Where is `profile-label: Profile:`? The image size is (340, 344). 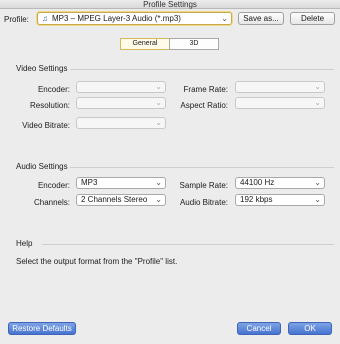
profile-label: Profile: is located at coordinates (16, 19).